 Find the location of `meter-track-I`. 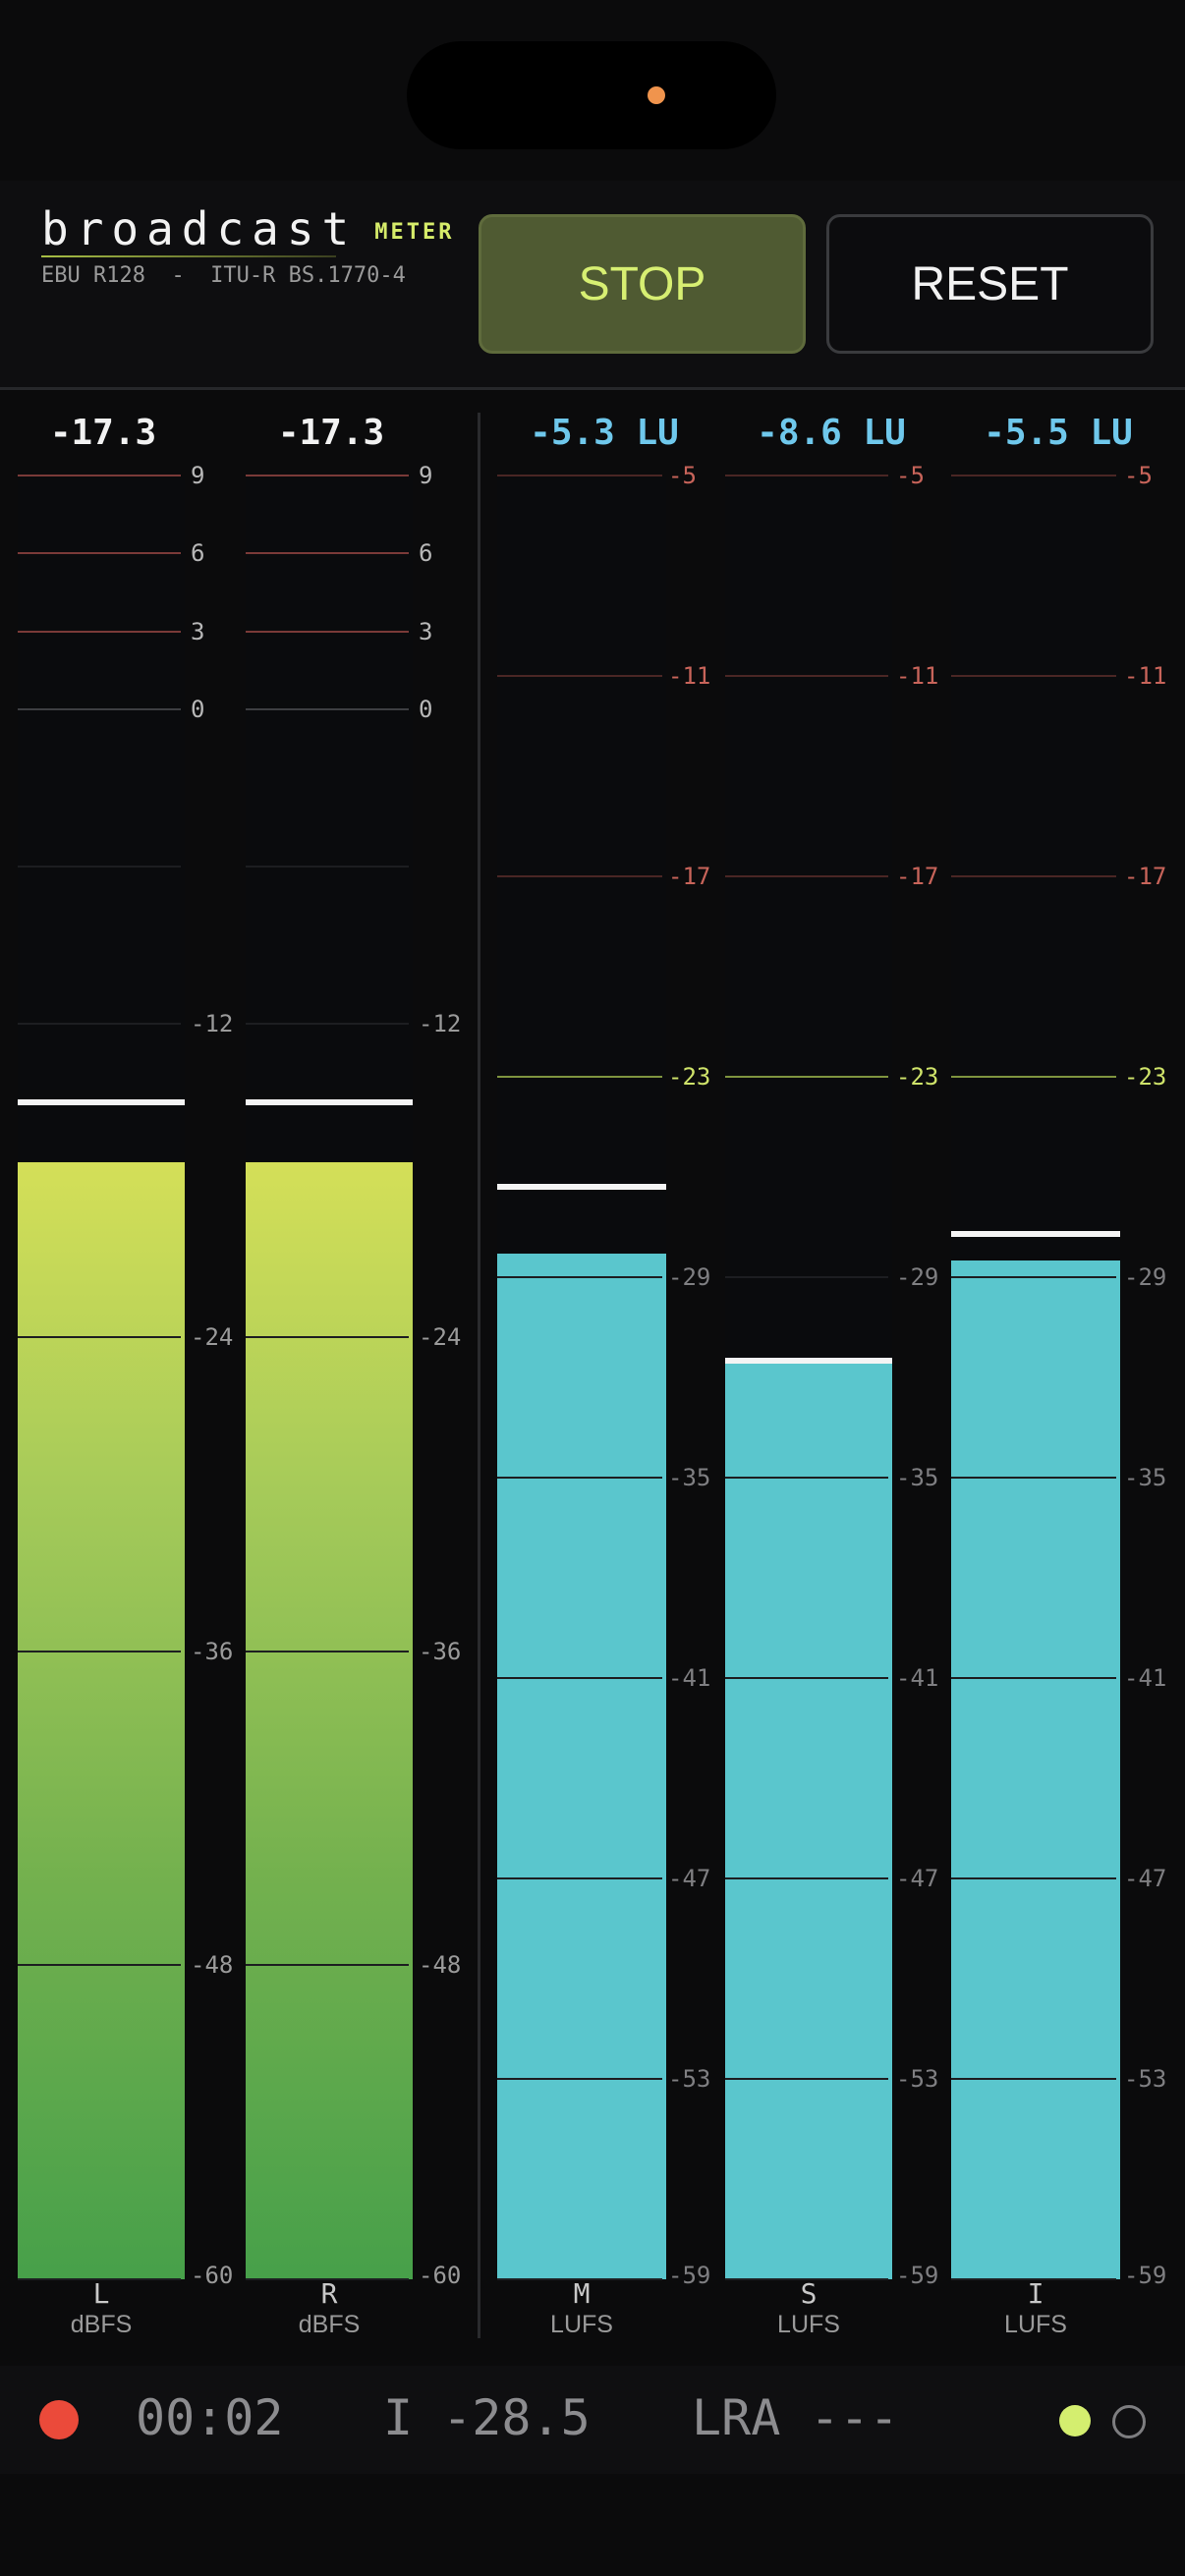

meter-track-I is located at coordinates (1035, 1377).